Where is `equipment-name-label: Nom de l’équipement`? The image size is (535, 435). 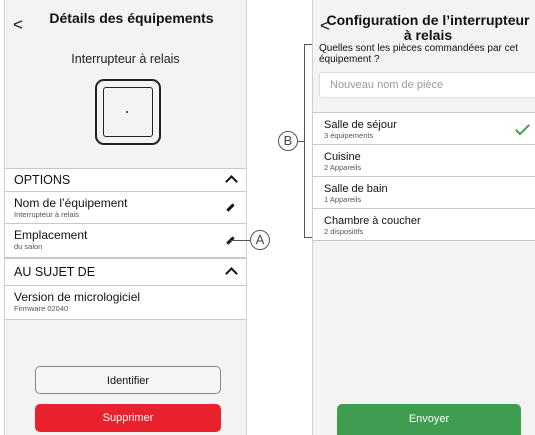 equipment-name-label: Nom de l’équipement is located at coordinates (71, 203).